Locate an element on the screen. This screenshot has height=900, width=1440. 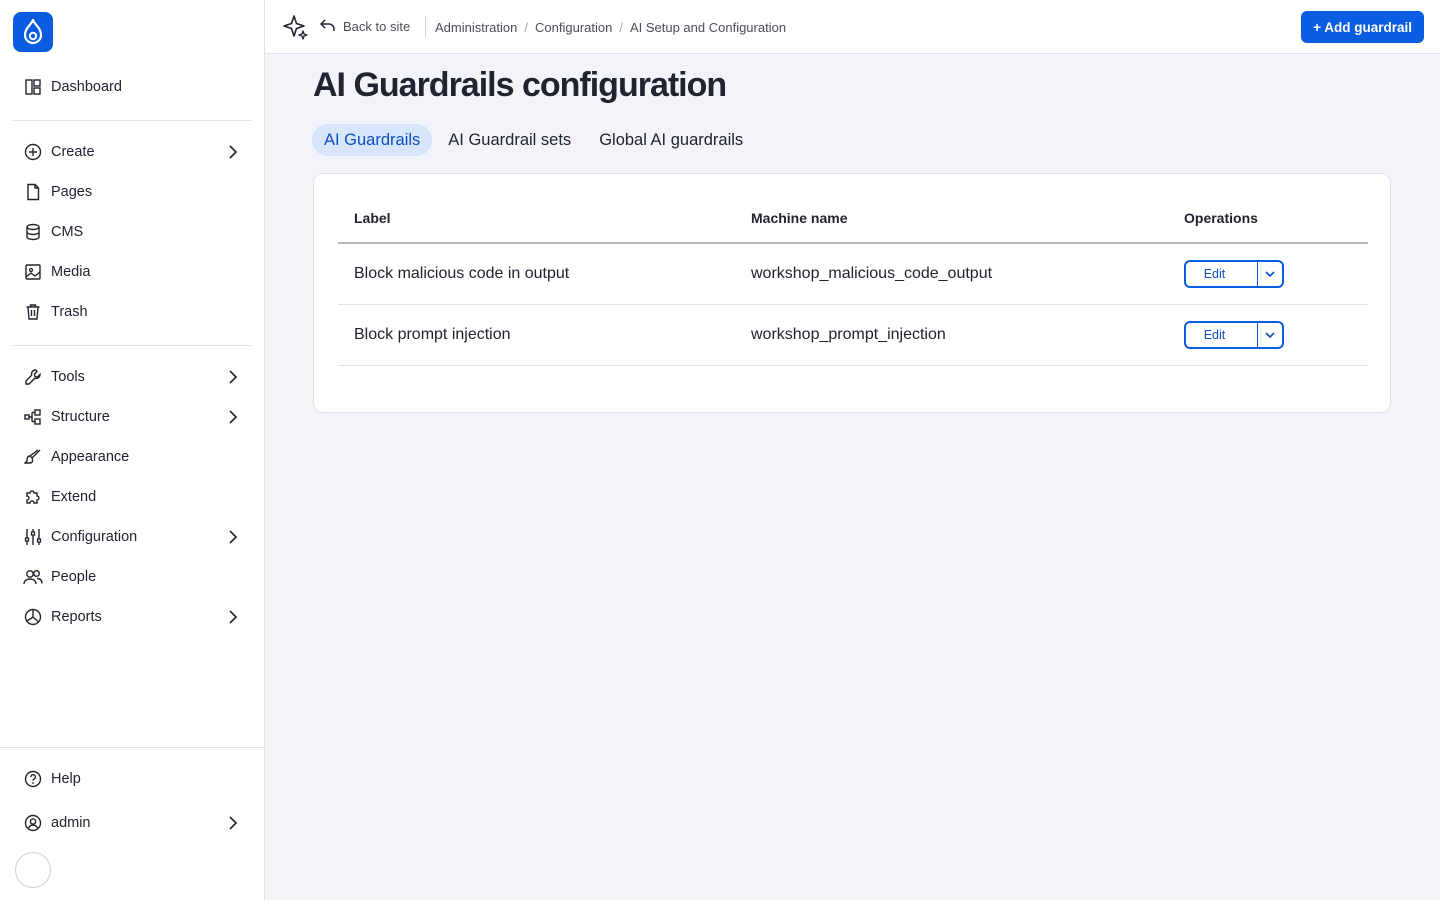
topbar-divider is located at coordinates (425, 27).